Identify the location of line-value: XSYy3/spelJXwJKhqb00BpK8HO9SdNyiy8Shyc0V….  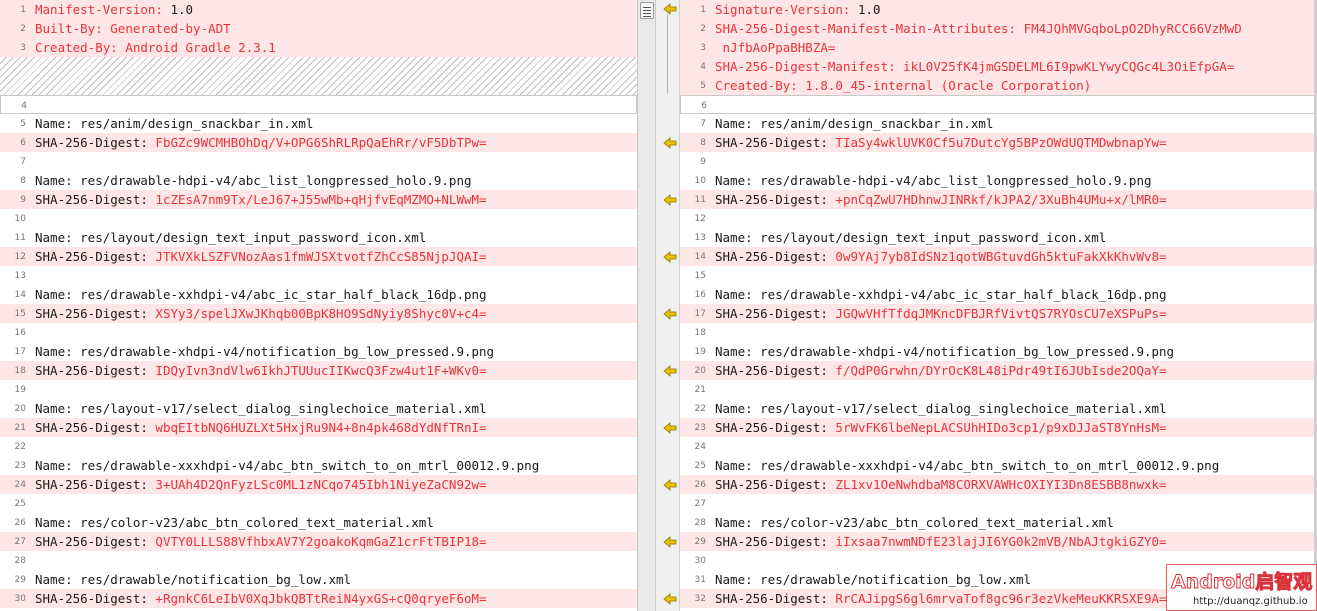
(321, 313).